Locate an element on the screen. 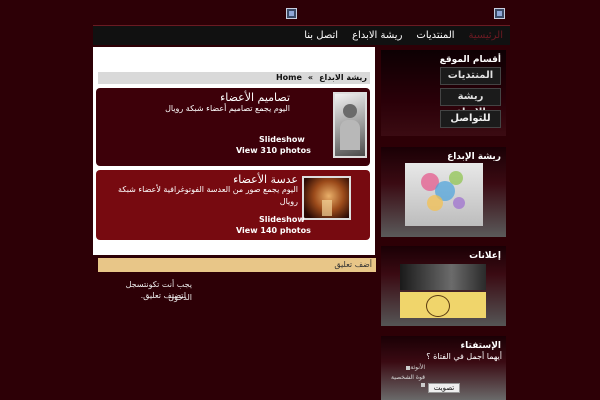 Image resolution: width=600 pixels, height=400 pixels. poll-option-2-label: قوة الشخصية is located at coordinates (408, 377).